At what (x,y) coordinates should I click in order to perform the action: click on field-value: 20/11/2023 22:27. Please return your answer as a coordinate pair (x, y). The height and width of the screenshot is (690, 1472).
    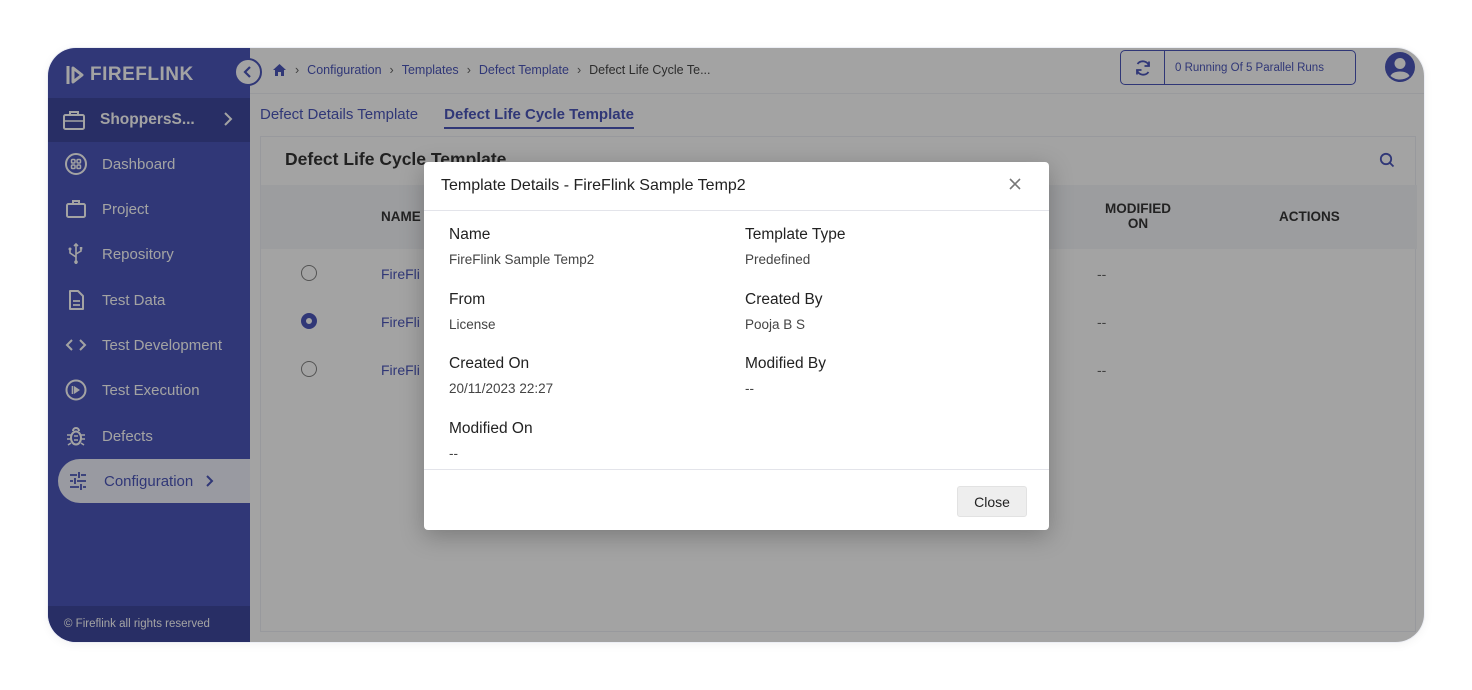
    Looking at the image, I should click on (501, 388).